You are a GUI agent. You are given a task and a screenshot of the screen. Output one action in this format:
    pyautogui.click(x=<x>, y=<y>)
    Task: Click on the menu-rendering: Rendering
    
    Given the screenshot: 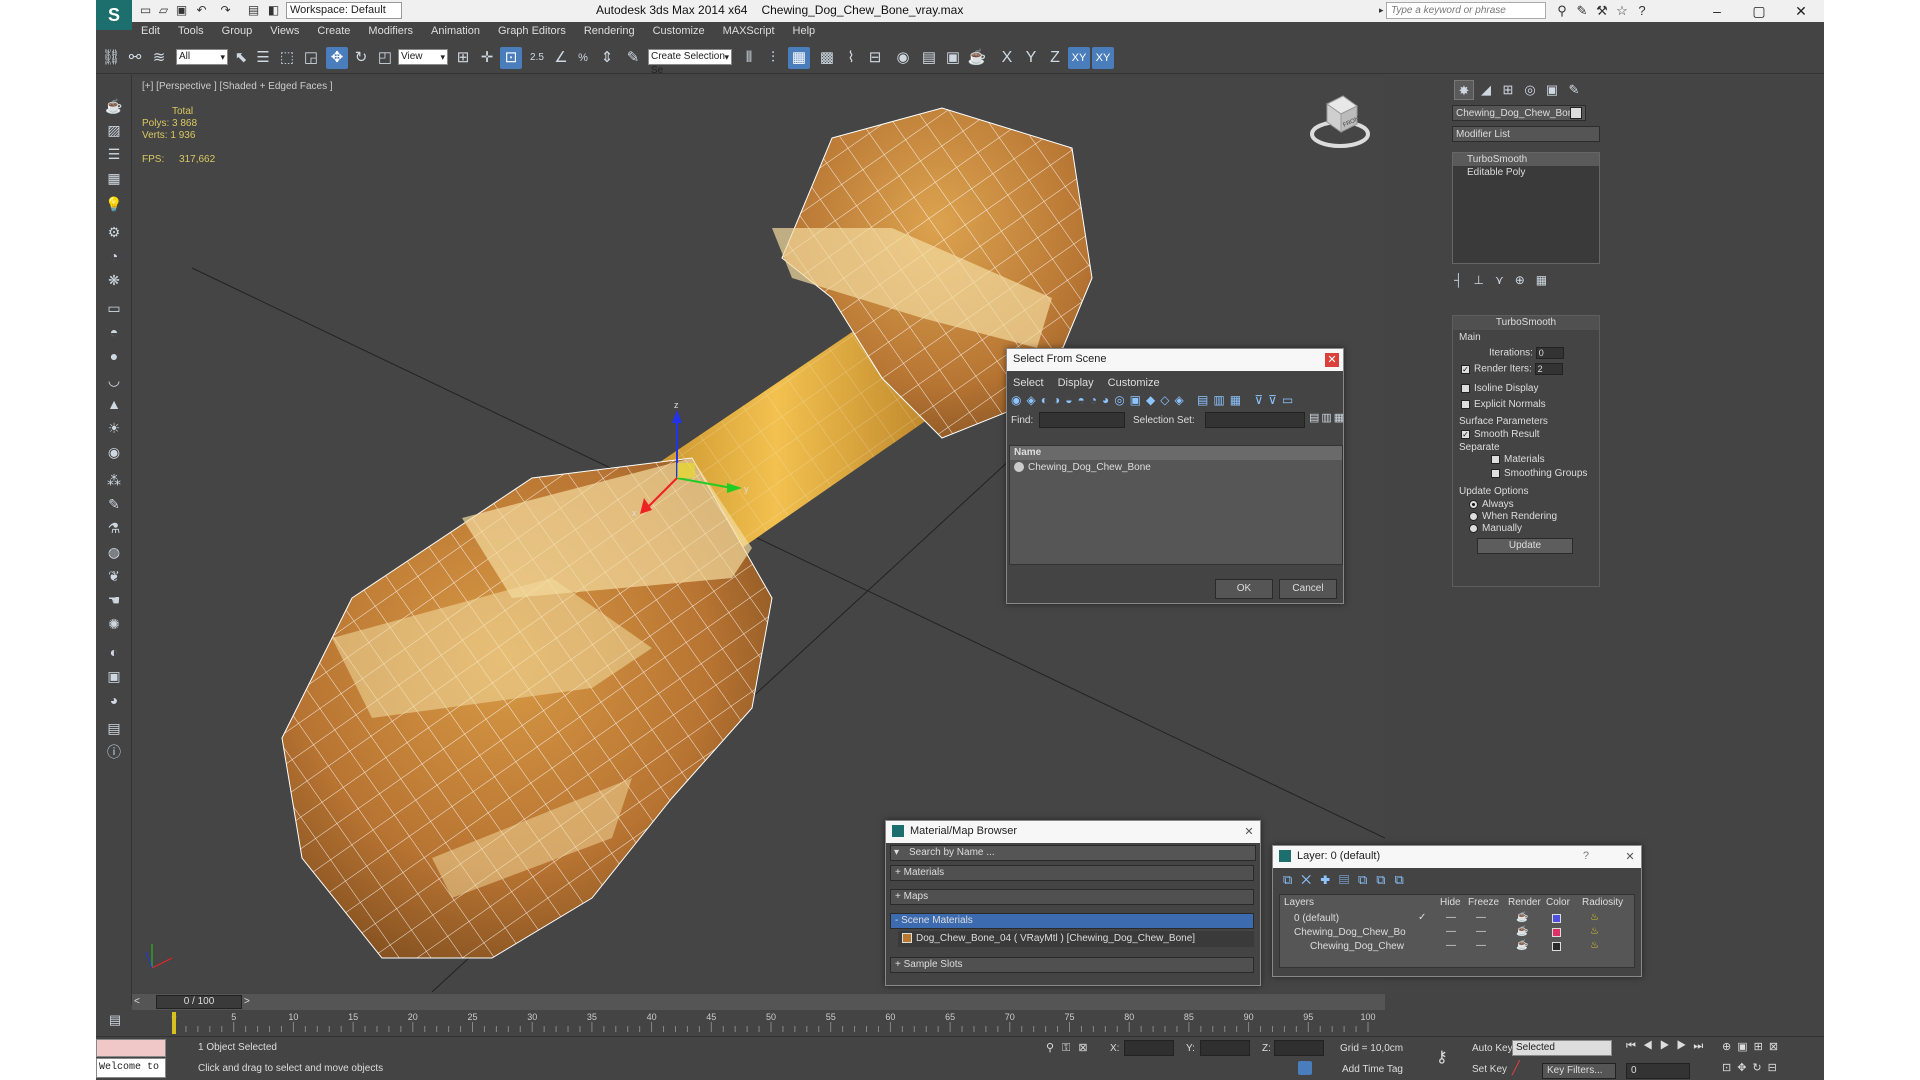 What is the action you would take?
    pyautogui.click(x=609, y=29)
    